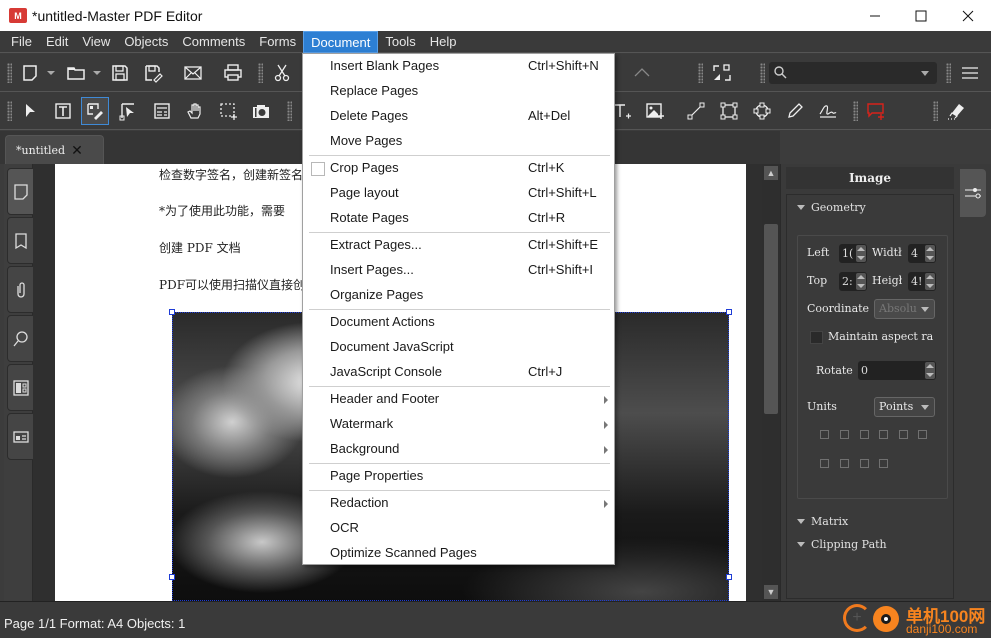 The height and width of the screenshot is (638, 991). Describe the element at coordinates (193, 73) in the screenshot. I see `email-icon` at that location.